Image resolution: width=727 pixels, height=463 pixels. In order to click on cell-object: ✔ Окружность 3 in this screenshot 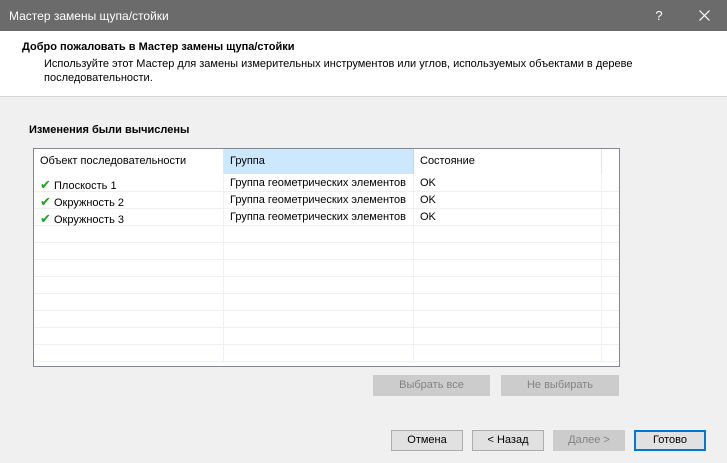, I will do `click(129, 217)`.